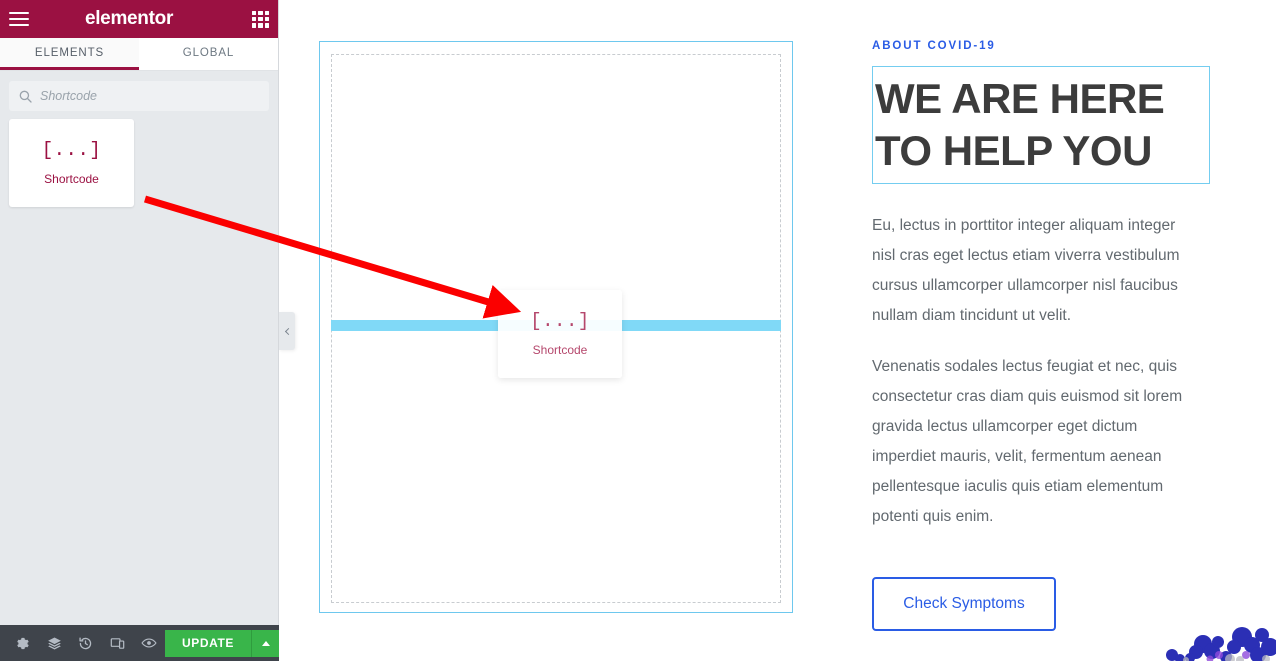 Image resolution: width=1276 pixels, height=661 pixels. Describe the element at coordinates (1013, 150) in the screenshot. I see `headline-line-2: TO HELP YOU` at that location.